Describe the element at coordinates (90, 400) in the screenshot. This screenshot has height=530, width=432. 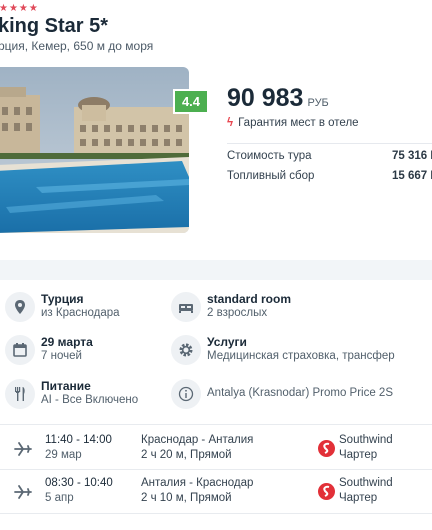
I see `meal-plan: AI - Все Включено` at that location.